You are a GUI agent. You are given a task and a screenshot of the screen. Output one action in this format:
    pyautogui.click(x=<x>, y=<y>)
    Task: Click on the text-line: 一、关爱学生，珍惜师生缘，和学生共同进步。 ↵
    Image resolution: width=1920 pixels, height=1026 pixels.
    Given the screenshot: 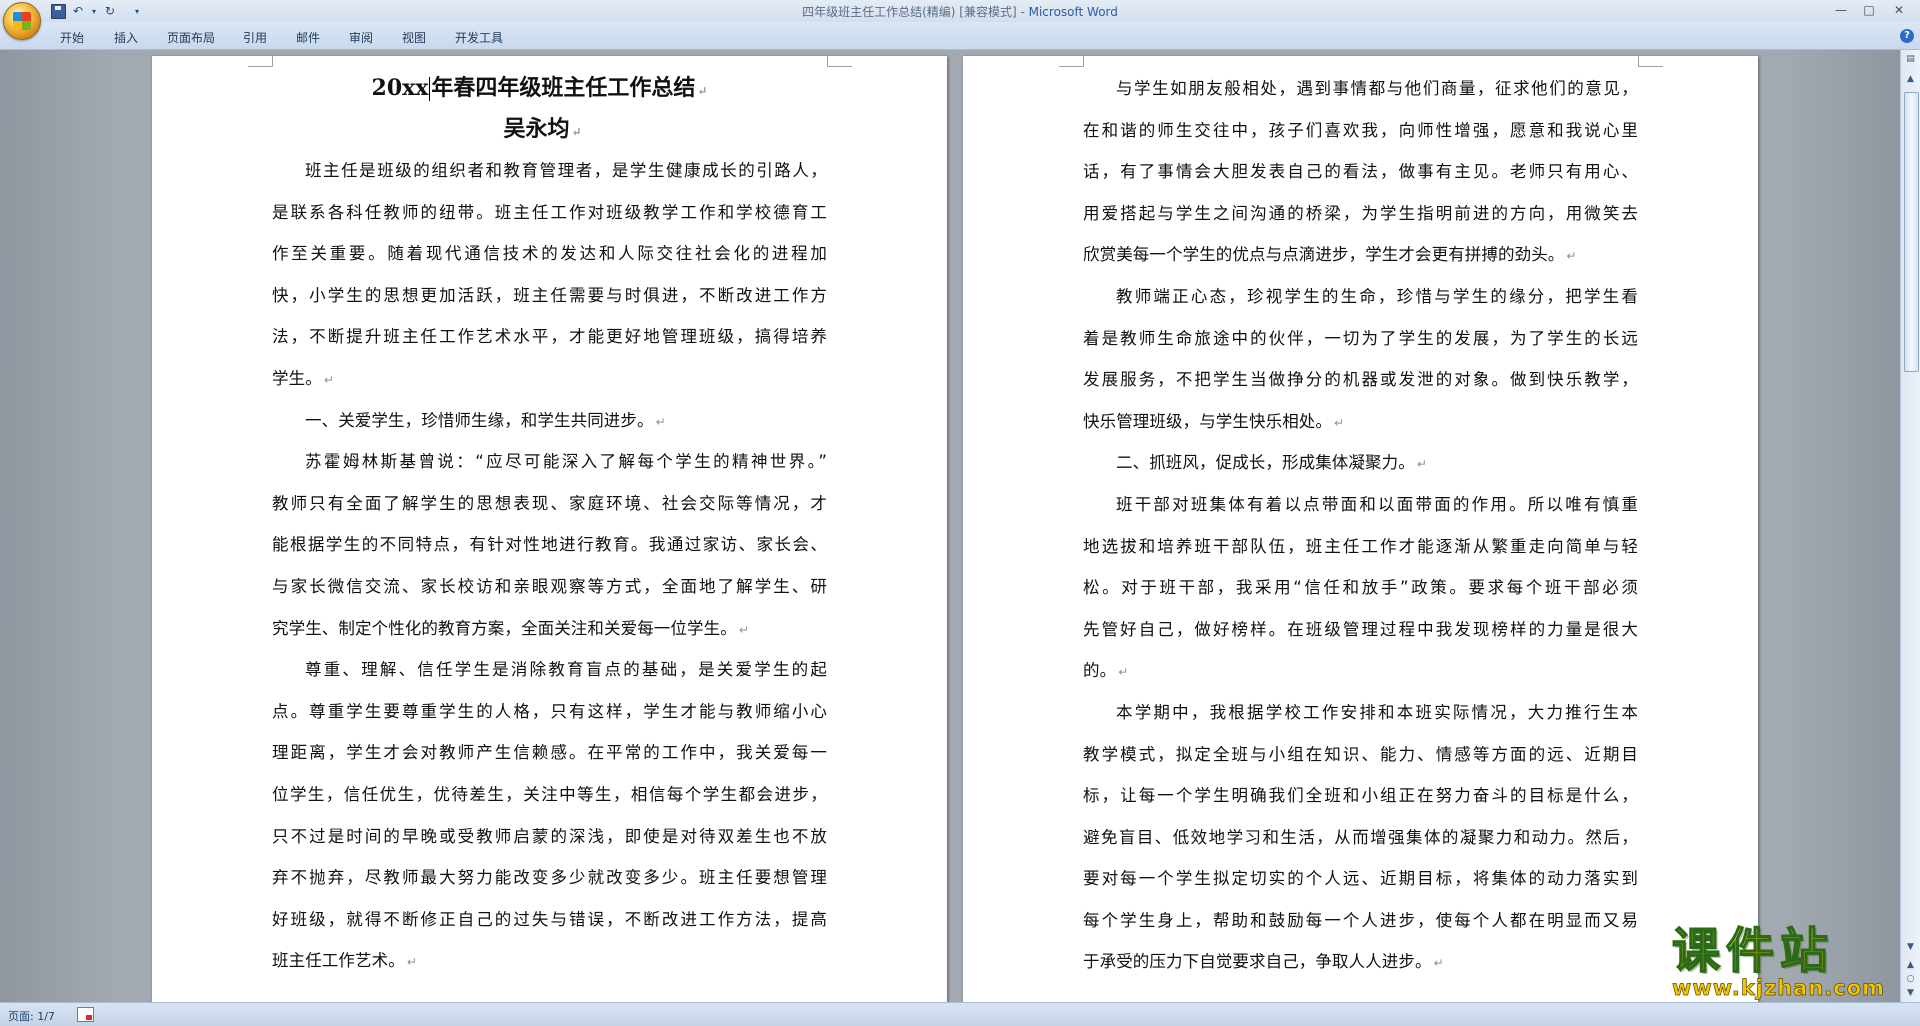 What is the action you would take?
    pyautogui.click(x=549, y=421)
    